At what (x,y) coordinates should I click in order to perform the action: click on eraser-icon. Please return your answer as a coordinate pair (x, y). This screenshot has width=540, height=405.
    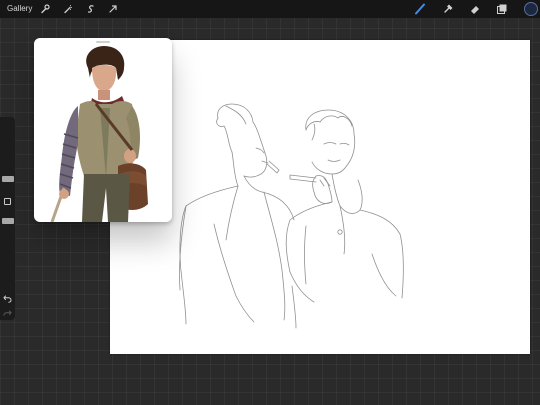
    Looking at the image, I should click on (475, 9).